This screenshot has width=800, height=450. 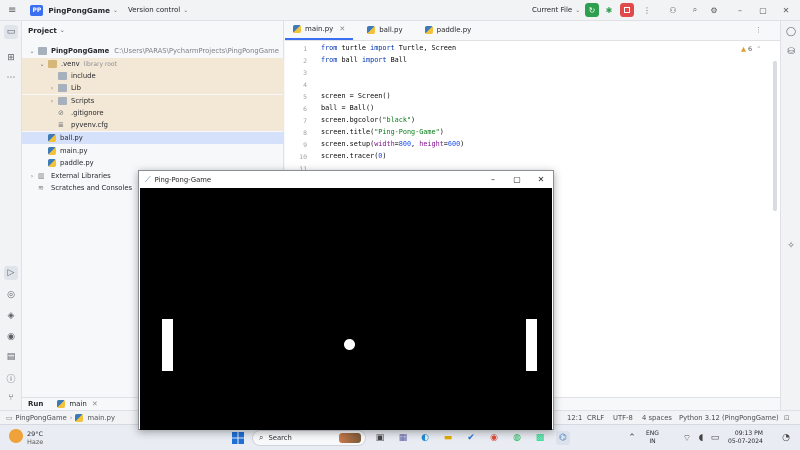 I want to click on line-number: 5, so click(x=305, y=97).